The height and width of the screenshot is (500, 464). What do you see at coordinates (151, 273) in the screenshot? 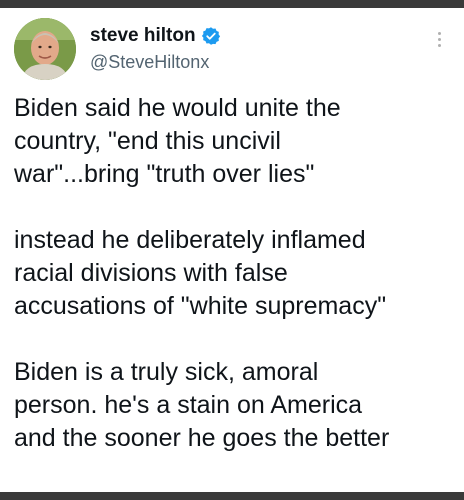
I see `tweet-line: racial divisions with false` at bounding box center [151, 273].